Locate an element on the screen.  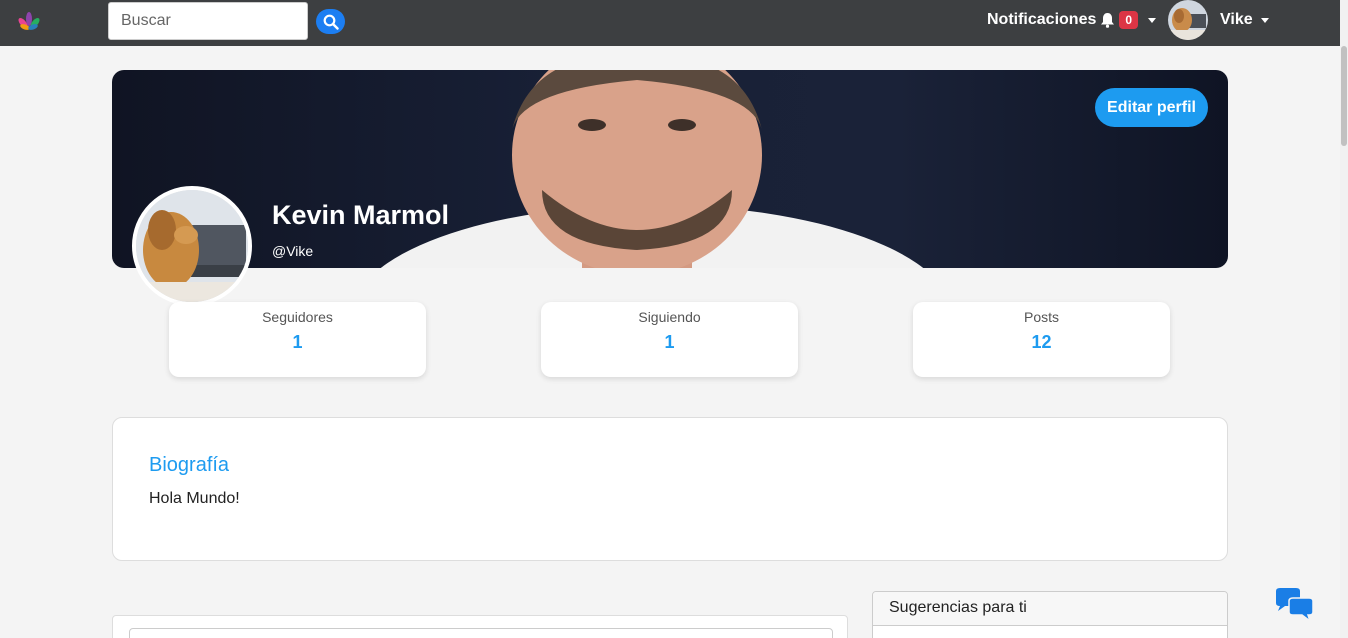
edit-profile-button: Editar perfil is located at coordinates (1151, 107).